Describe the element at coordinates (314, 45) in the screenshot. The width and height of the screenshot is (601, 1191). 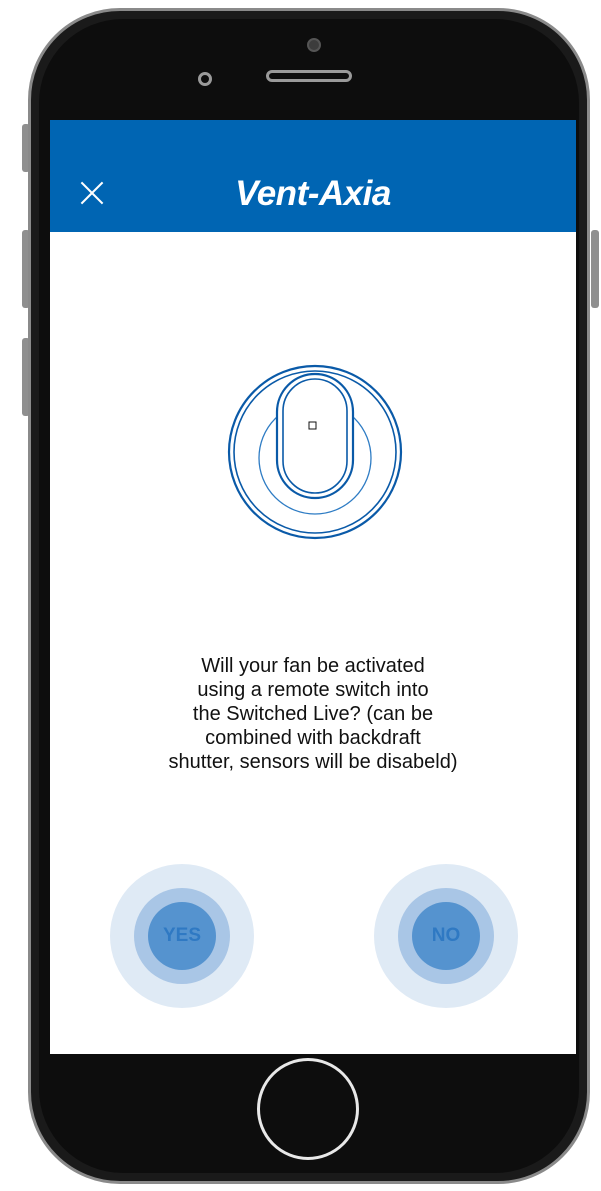
I see `front-camera` at that location.